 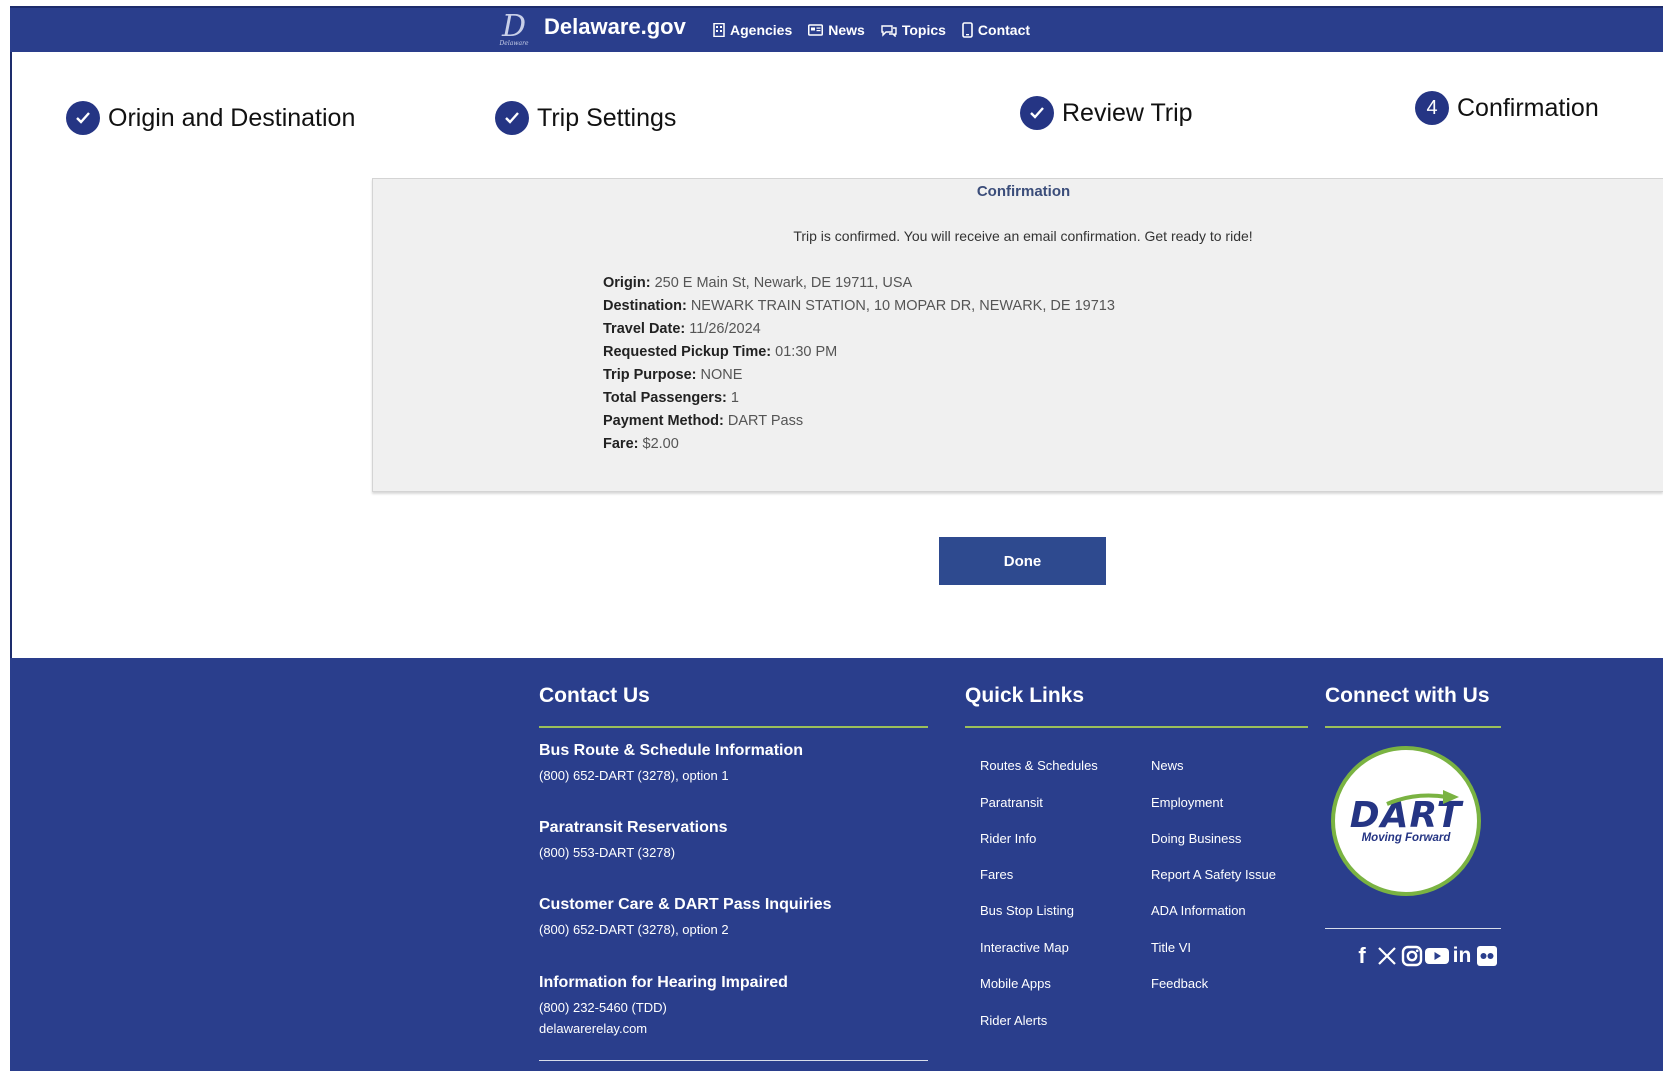 What do you see at coordinates (663, 982) in the screenshot?
I see `contact-title: Information for Hearing Impaired` at bounding box center [663, 982].